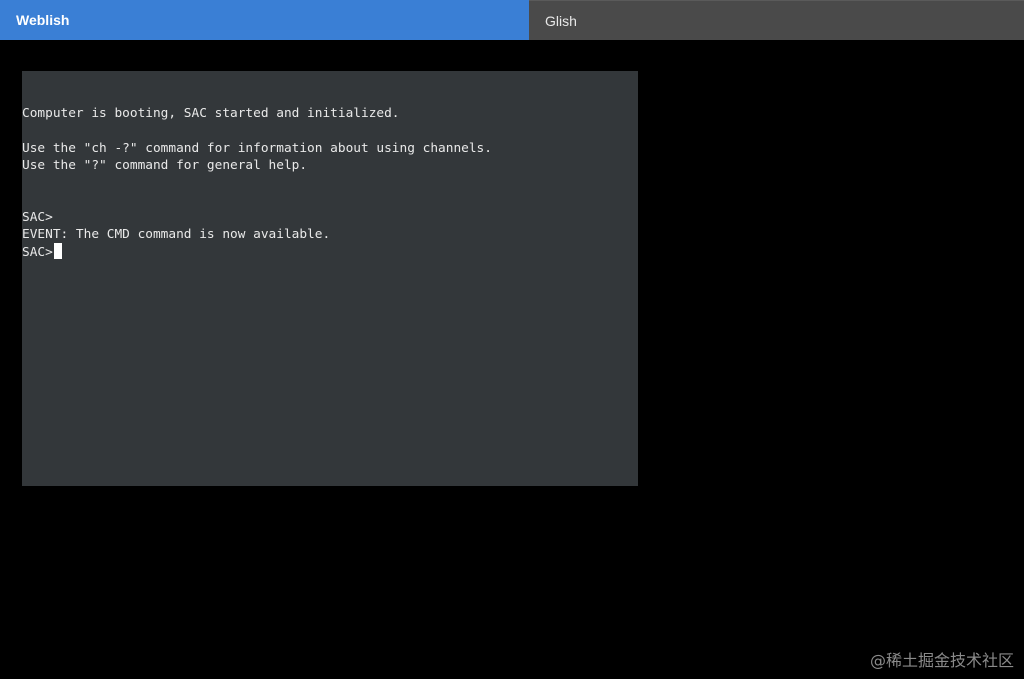  Describe the element at coordinates (330, 251) in the screenshot. I see `console-prompt-line: SAC>` at that location.